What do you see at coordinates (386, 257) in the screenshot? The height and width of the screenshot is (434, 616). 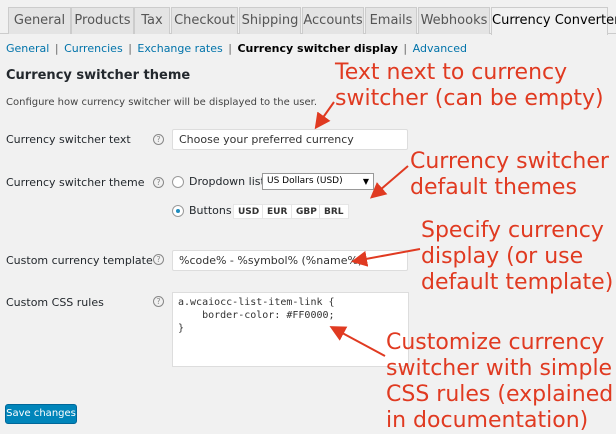 I see `arrow-to-template` at bounding box center [386, 257].